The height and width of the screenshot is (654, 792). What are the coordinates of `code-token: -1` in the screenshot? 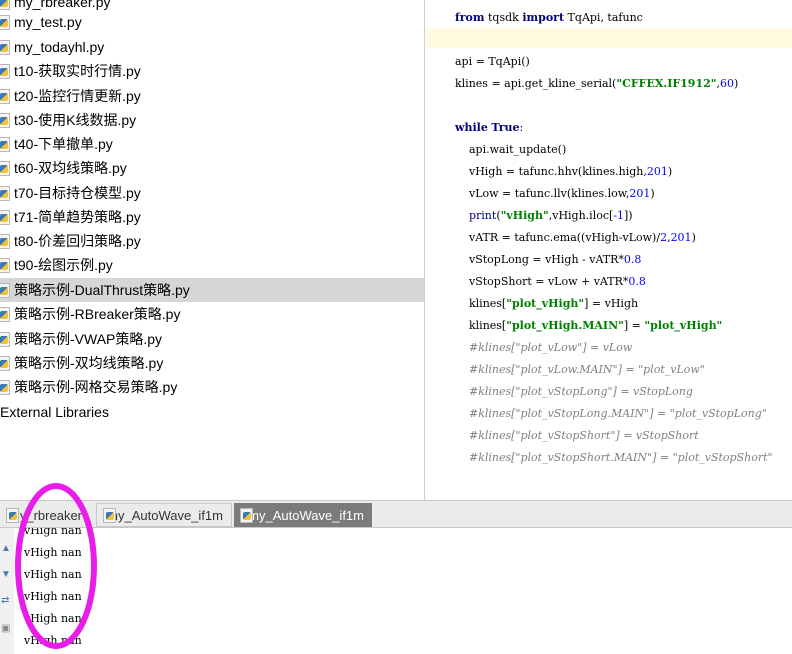 It's located at (619, 215).